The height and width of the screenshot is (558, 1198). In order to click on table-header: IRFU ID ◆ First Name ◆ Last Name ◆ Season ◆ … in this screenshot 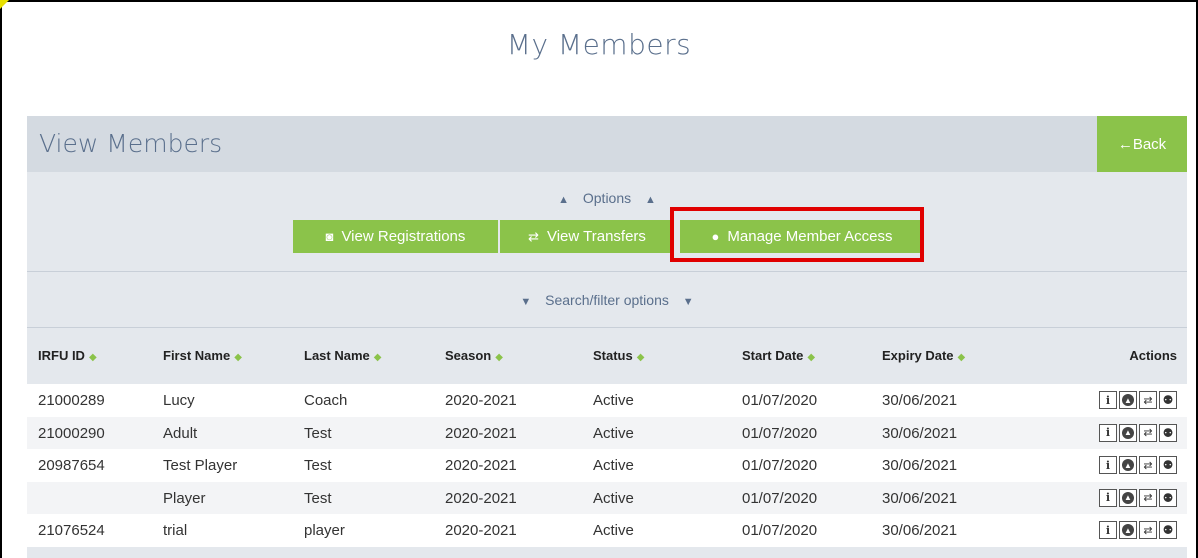, I will do `click(607, 358)`.